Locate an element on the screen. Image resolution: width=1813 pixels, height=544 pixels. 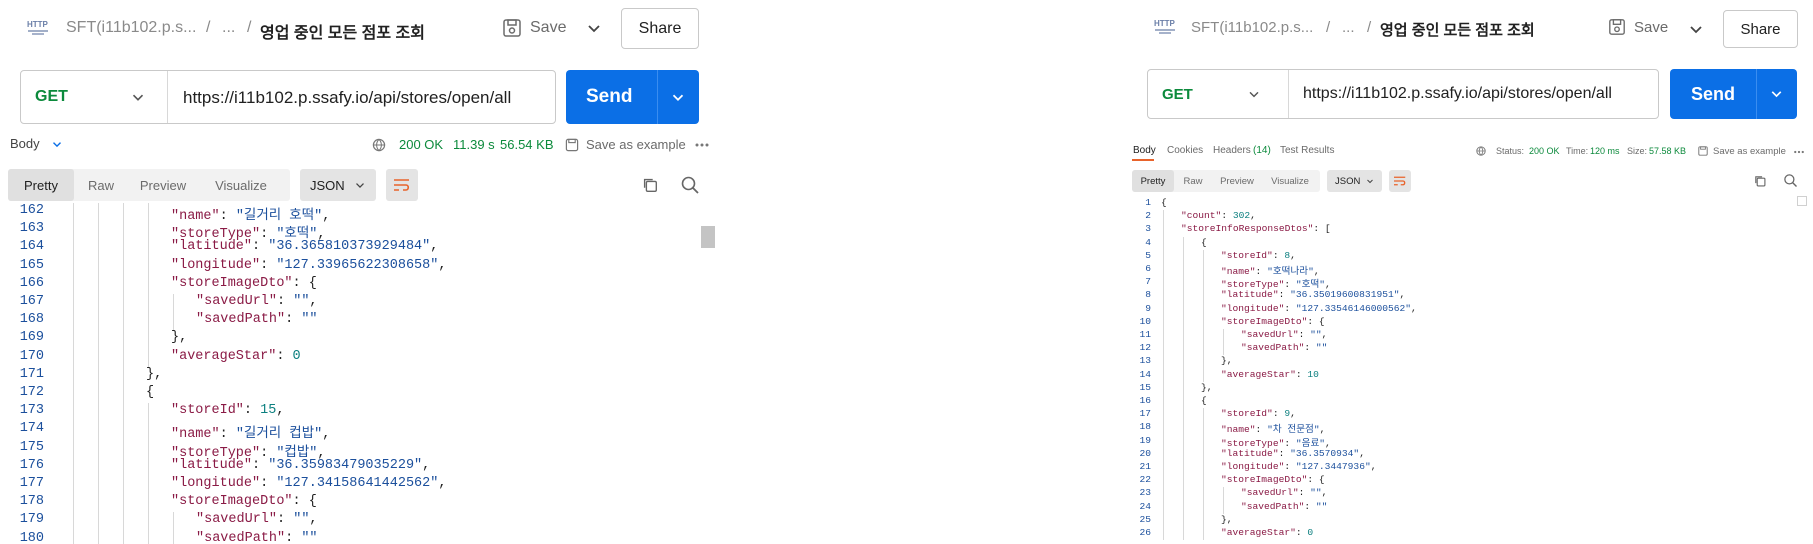
json-string: "36.35983479035229" is located at coordinates (345, 465).